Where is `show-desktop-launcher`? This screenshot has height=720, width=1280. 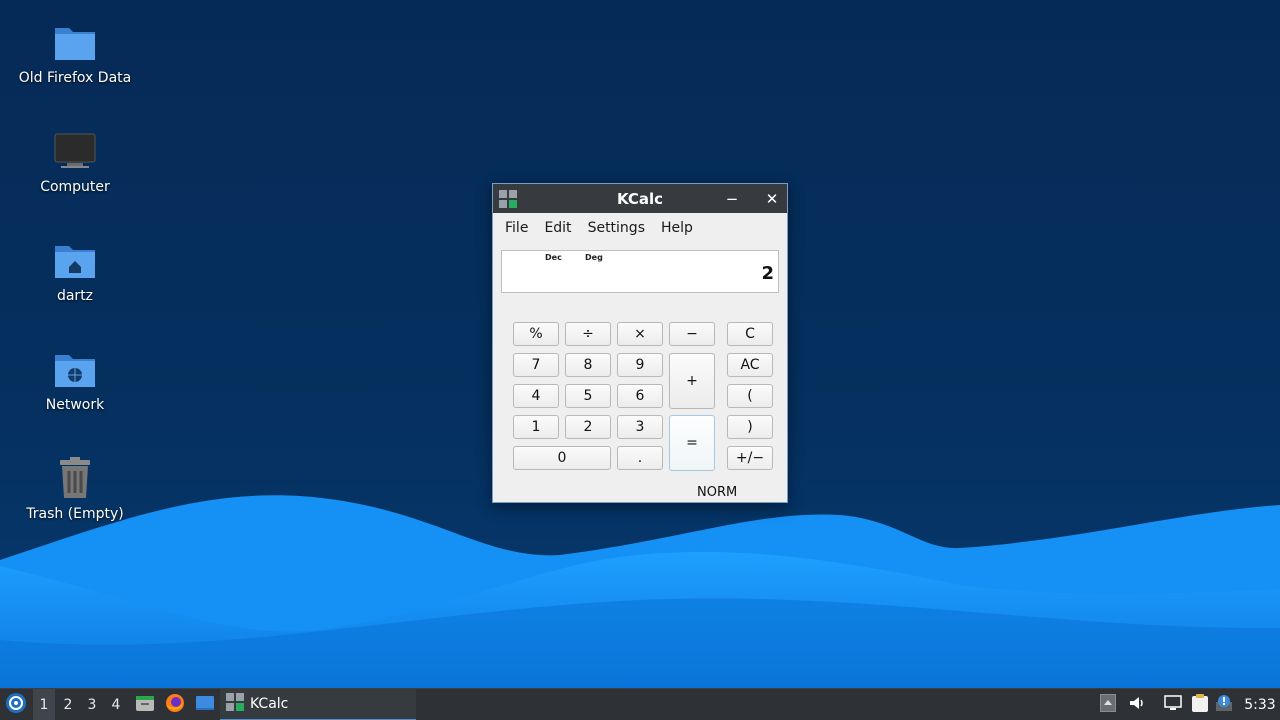
show-desktop-launcher is located at coordinates (205, 704).